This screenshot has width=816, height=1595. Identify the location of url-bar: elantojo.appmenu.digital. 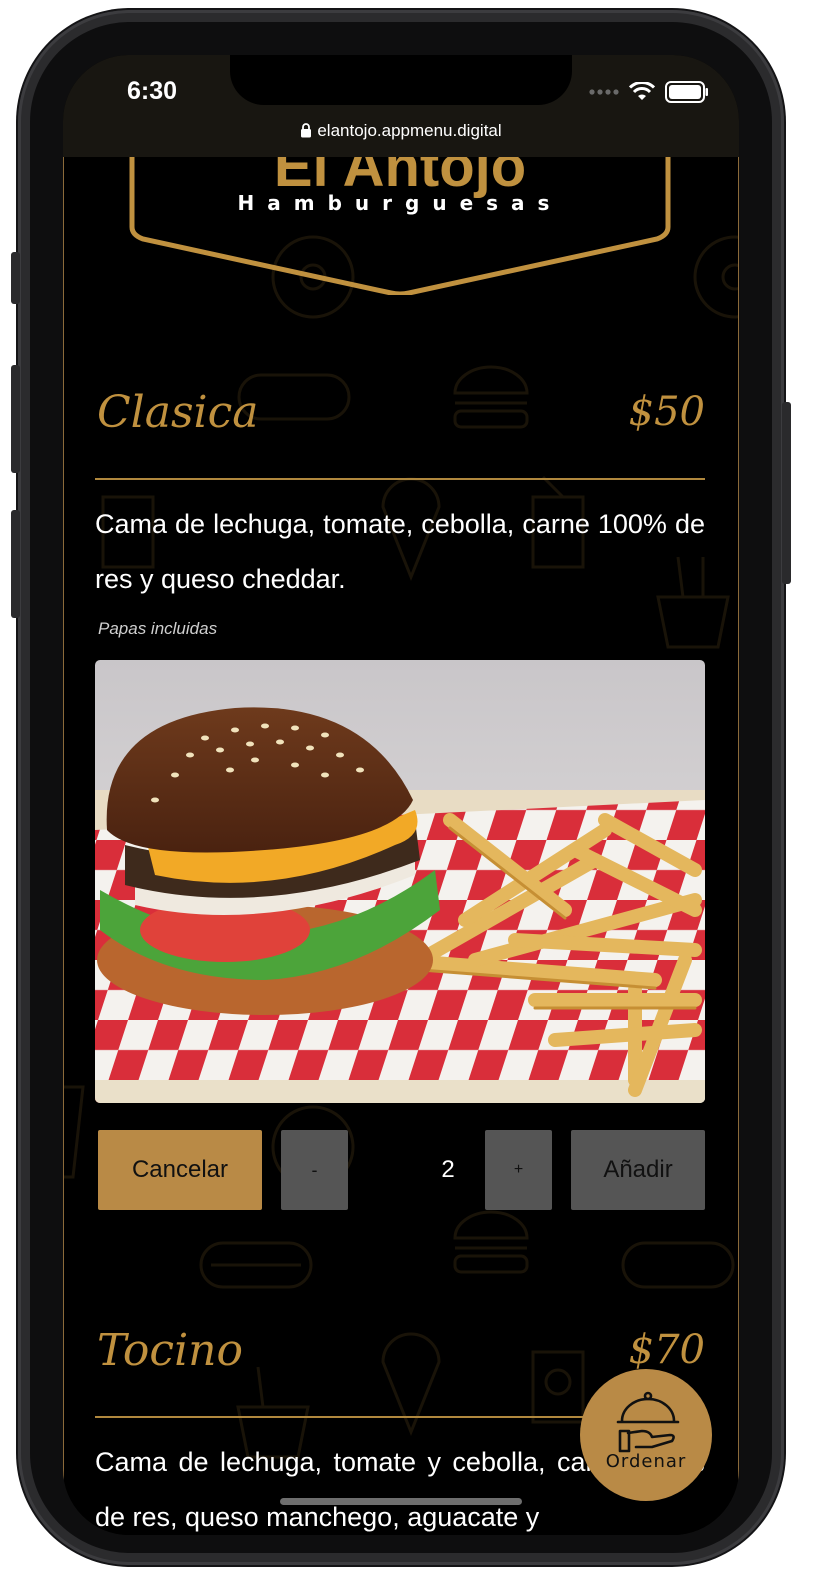
(401, 131).